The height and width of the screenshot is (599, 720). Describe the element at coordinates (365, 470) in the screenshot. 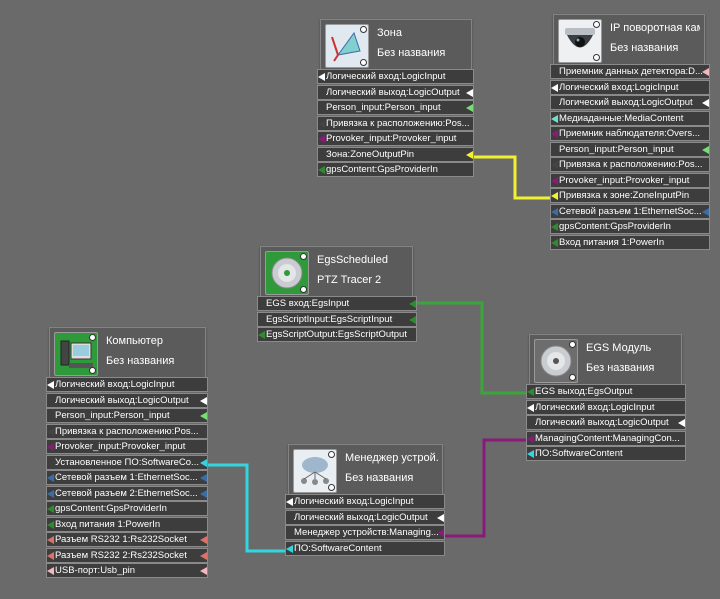

I see `node-header: Менеджер устрой... Без названия` at that location.